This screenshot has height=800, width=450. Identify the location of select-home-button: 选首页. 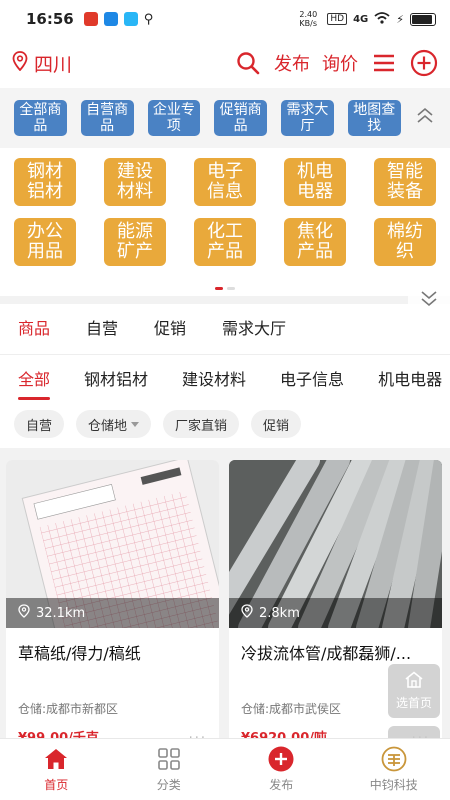
(414, 691).